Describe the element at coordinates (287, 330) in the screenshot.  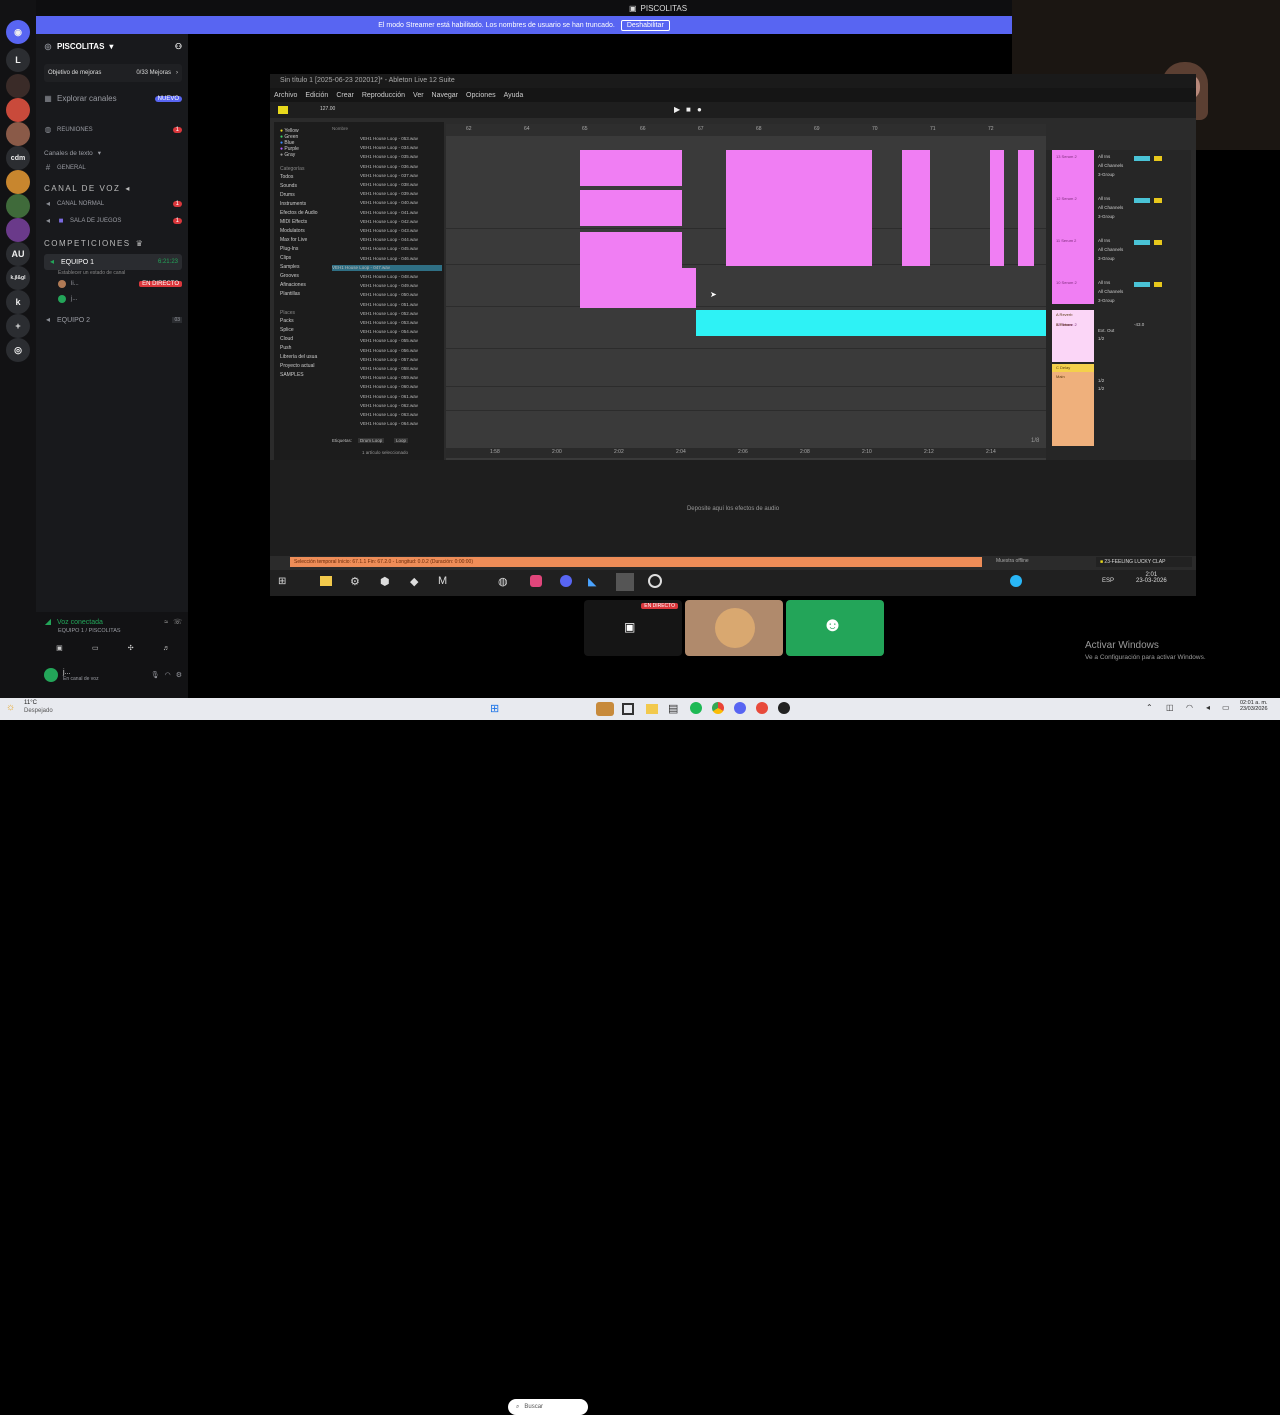
I see `place-item: Splice` at that location.